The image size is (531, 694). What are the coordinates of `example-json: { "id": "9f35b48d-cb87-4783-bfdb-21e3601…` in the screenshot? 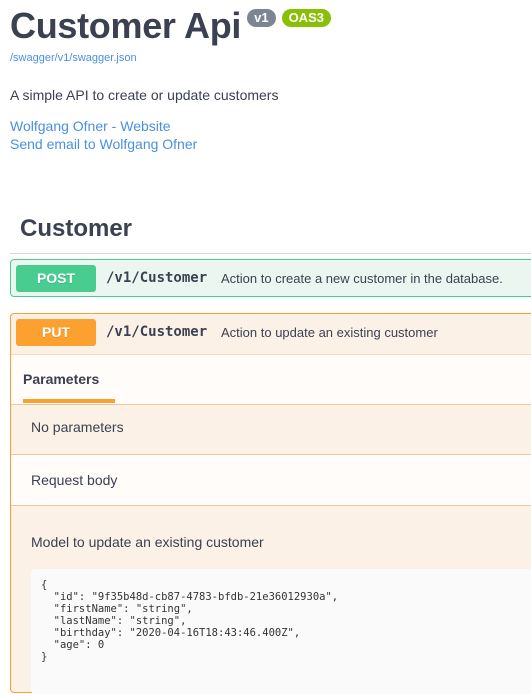 It's located at (189, 621).